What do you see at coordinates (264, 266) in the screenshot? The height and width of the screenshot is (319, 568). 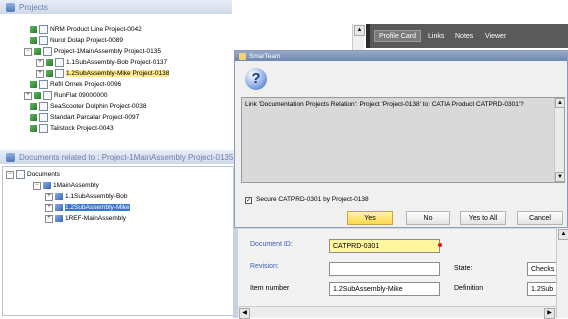 I see `revision-label: Revision:` at bounding box center [264, 266].